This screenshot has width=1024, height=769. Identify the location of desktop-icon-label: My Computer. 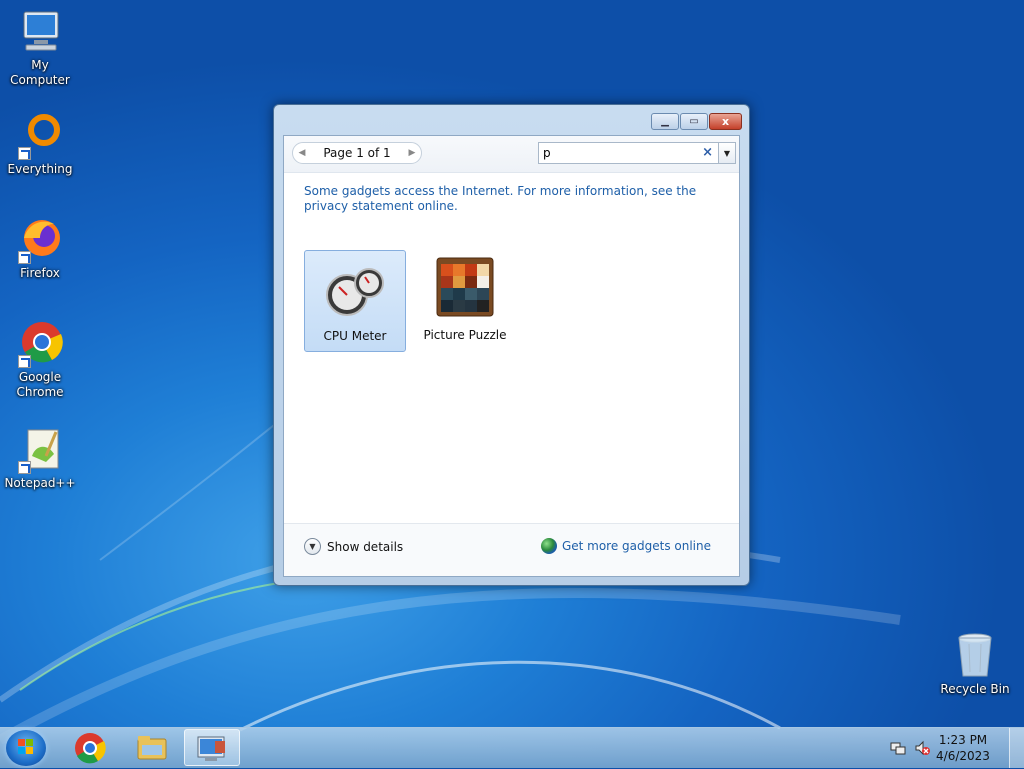
(40, 72).